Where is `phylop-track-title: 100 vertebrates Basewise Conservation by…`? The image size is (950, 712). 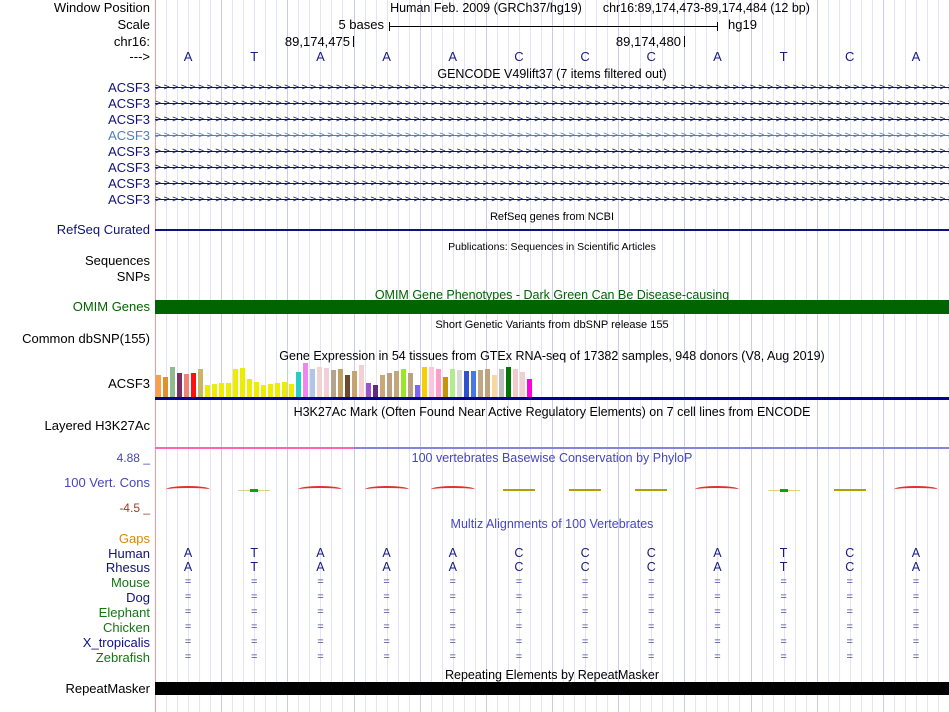
phylop-track-title: 100 vertebrates Basewise Conservation by… is located at coordinates (552, 458).